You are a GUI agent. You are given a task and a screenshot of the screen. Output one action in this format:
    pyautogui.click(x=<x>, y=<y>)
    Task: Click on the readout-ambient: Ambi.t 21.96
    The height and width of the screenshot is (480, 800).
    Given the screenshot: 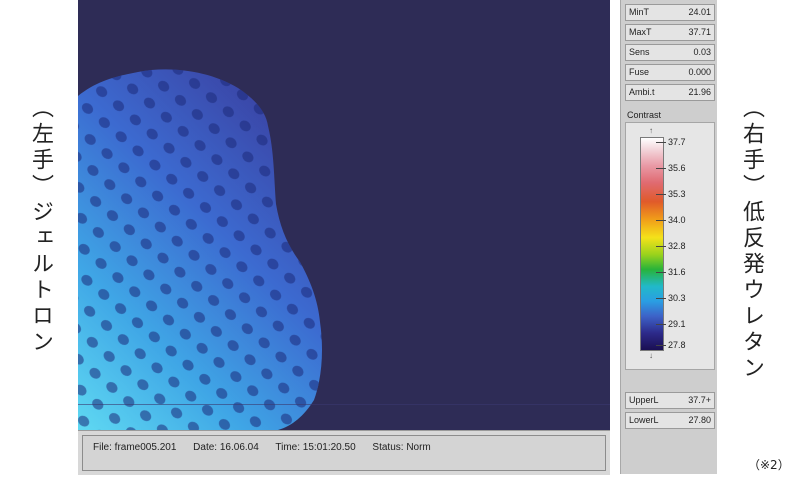 What is the action you would take?
    pyautogui.click(x=670, y=92)
    